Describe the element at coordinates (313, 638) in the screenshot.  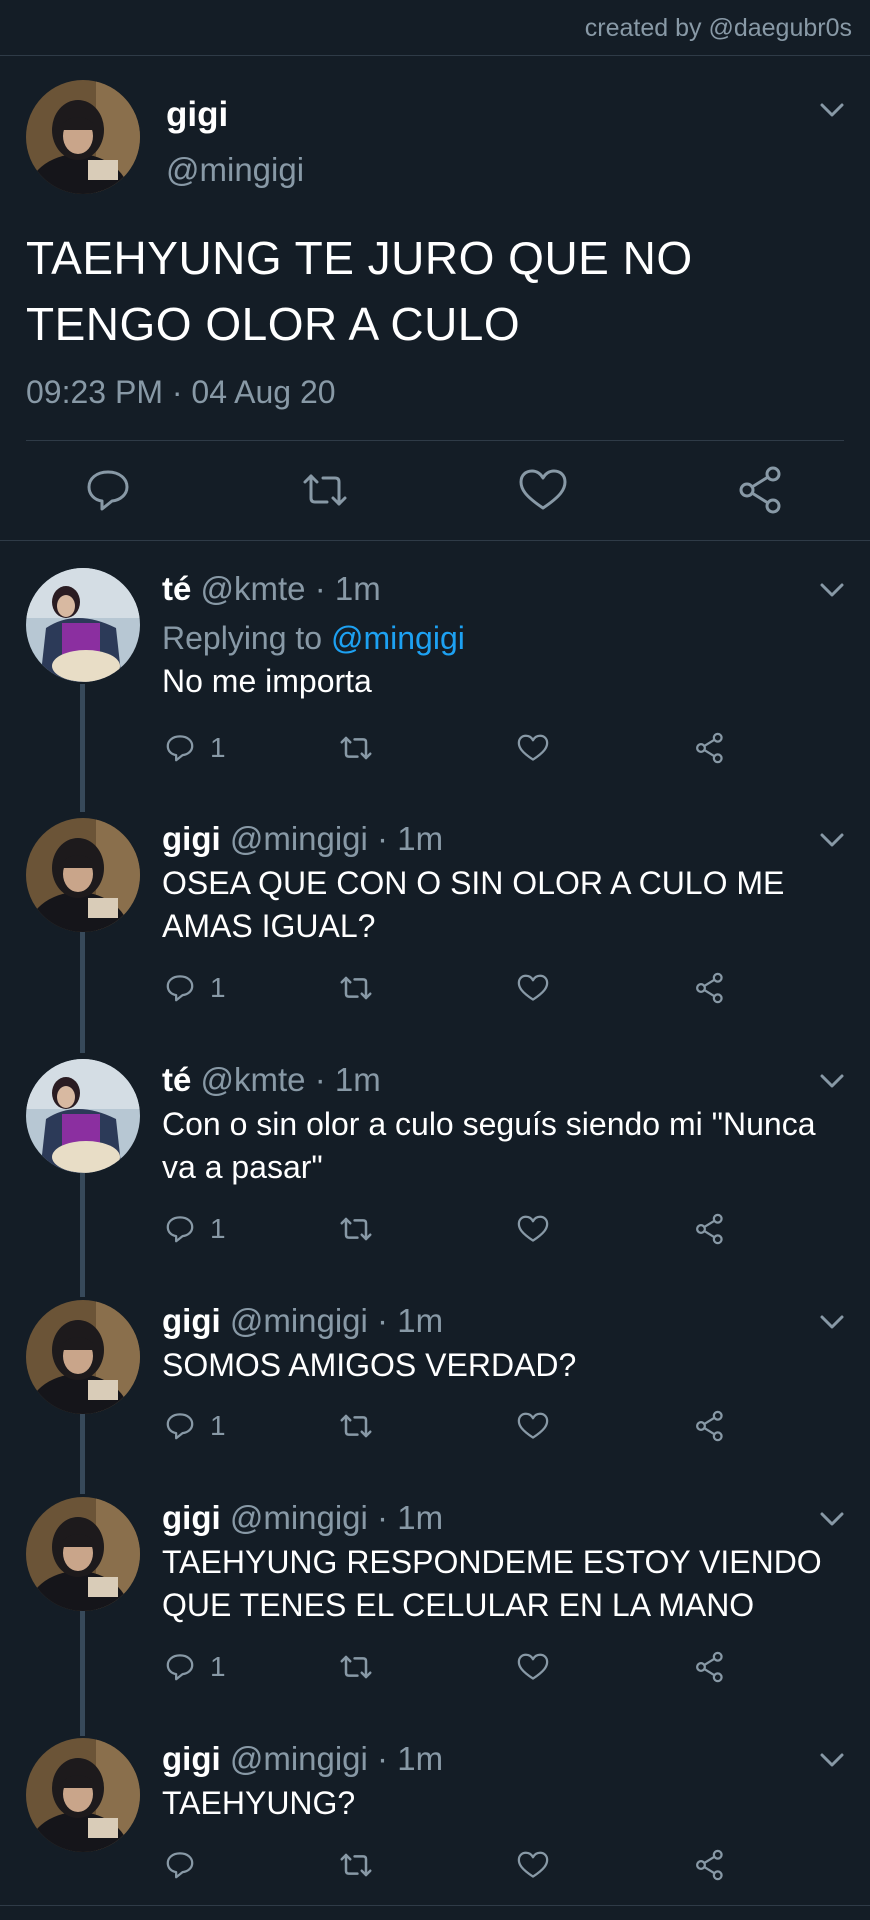
I see `replying-to: Replying to @mingigi` at that location.